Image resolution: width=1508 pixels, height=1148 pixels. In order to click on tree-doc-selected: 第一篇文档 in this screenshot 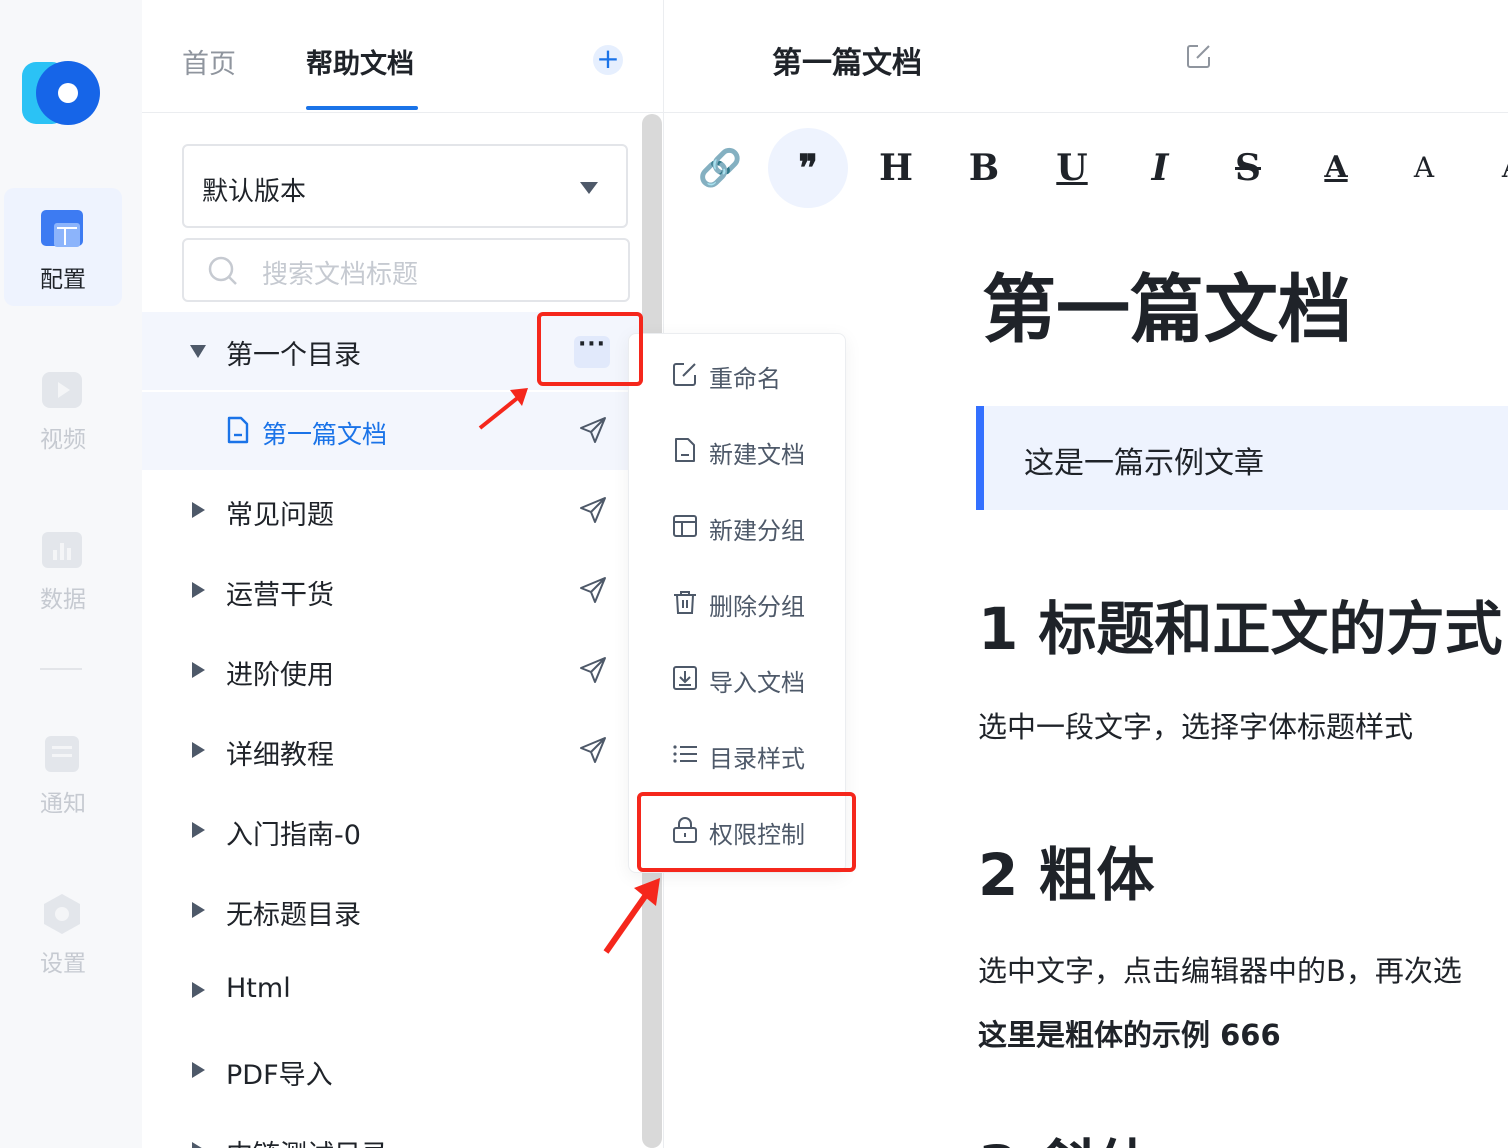, I will do `click(392, 431)`.